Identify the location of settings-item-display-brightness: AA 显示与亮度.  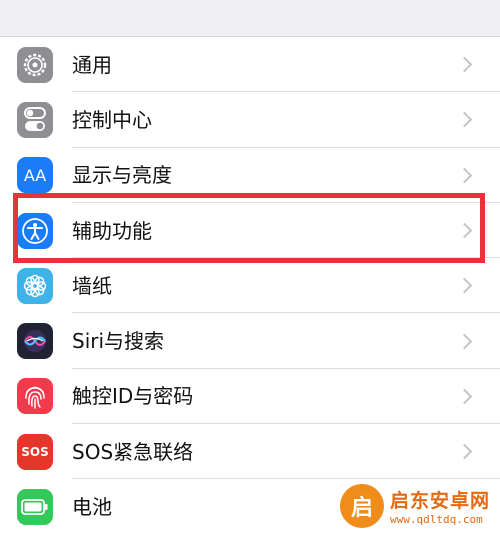
(250, 175).